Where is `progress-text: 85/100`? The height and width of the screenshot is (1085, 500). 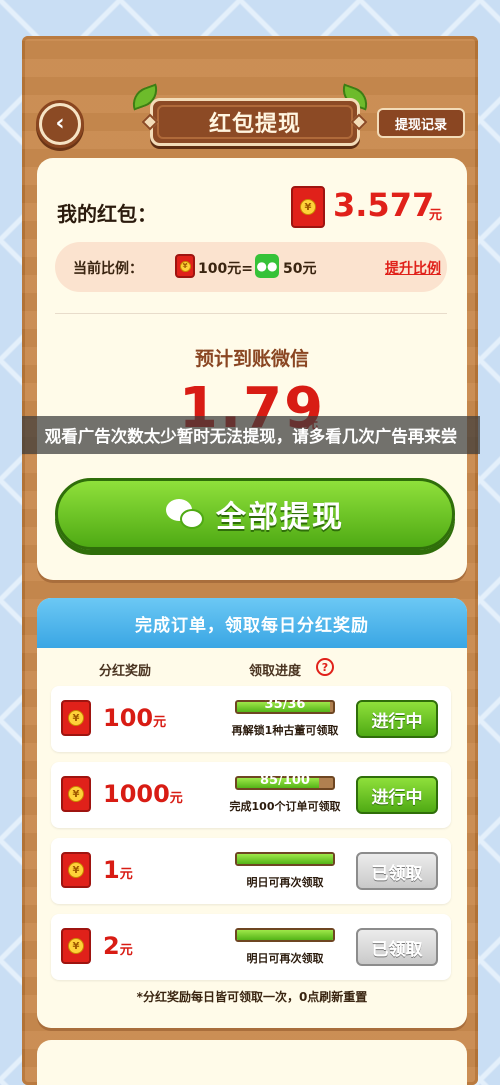 progress-text: 85/100 is located at coordinates (285, 780).